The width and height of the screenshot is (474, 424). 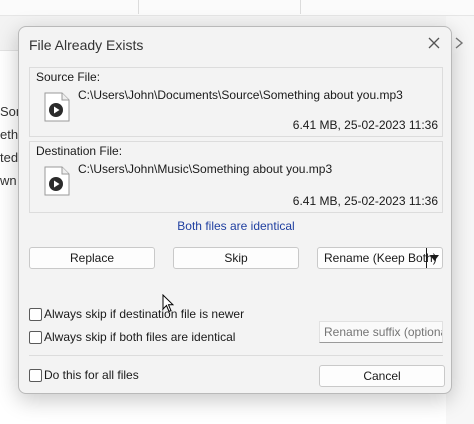 I want to click on dialog-title: File Already Exists, so click(x=86, y=45).